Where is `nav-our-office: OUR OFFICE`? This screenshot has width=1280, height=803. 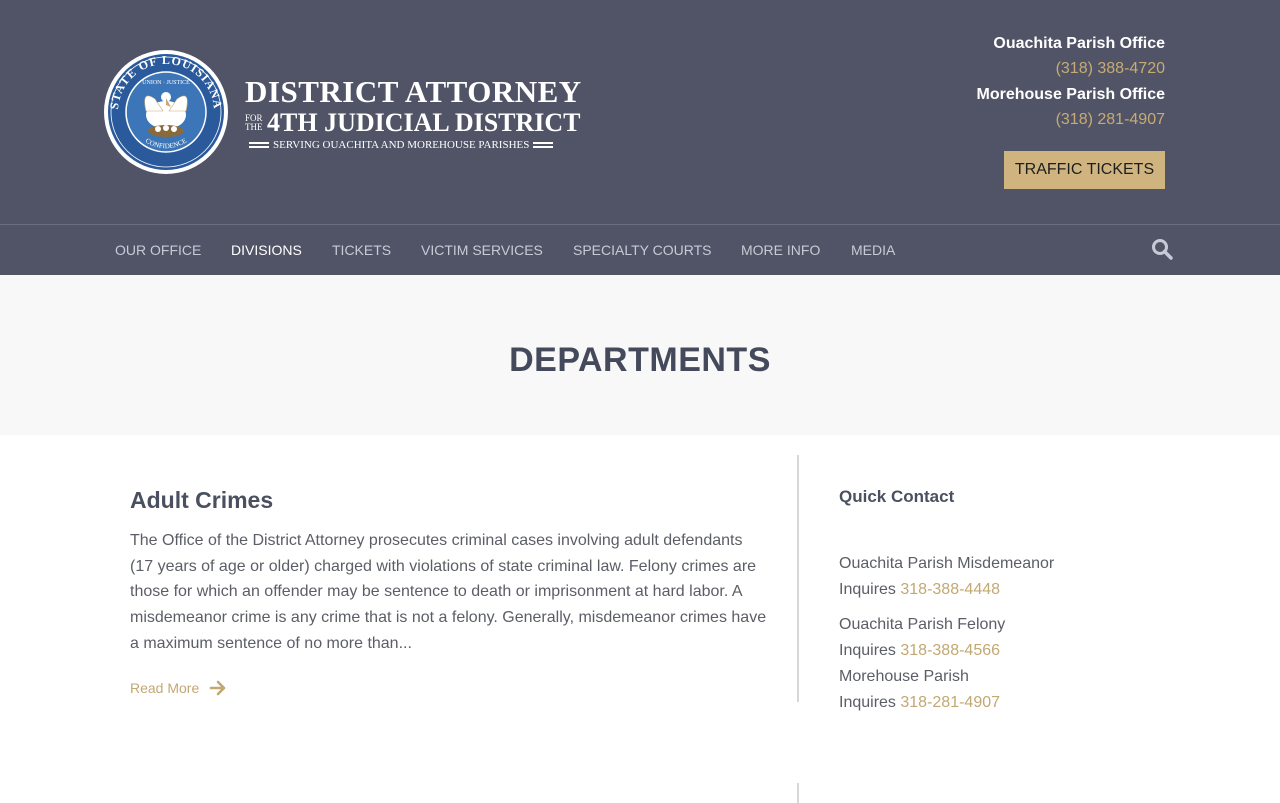 nav-our-office: OUR OFFICE is located at coordinates (158, 250).